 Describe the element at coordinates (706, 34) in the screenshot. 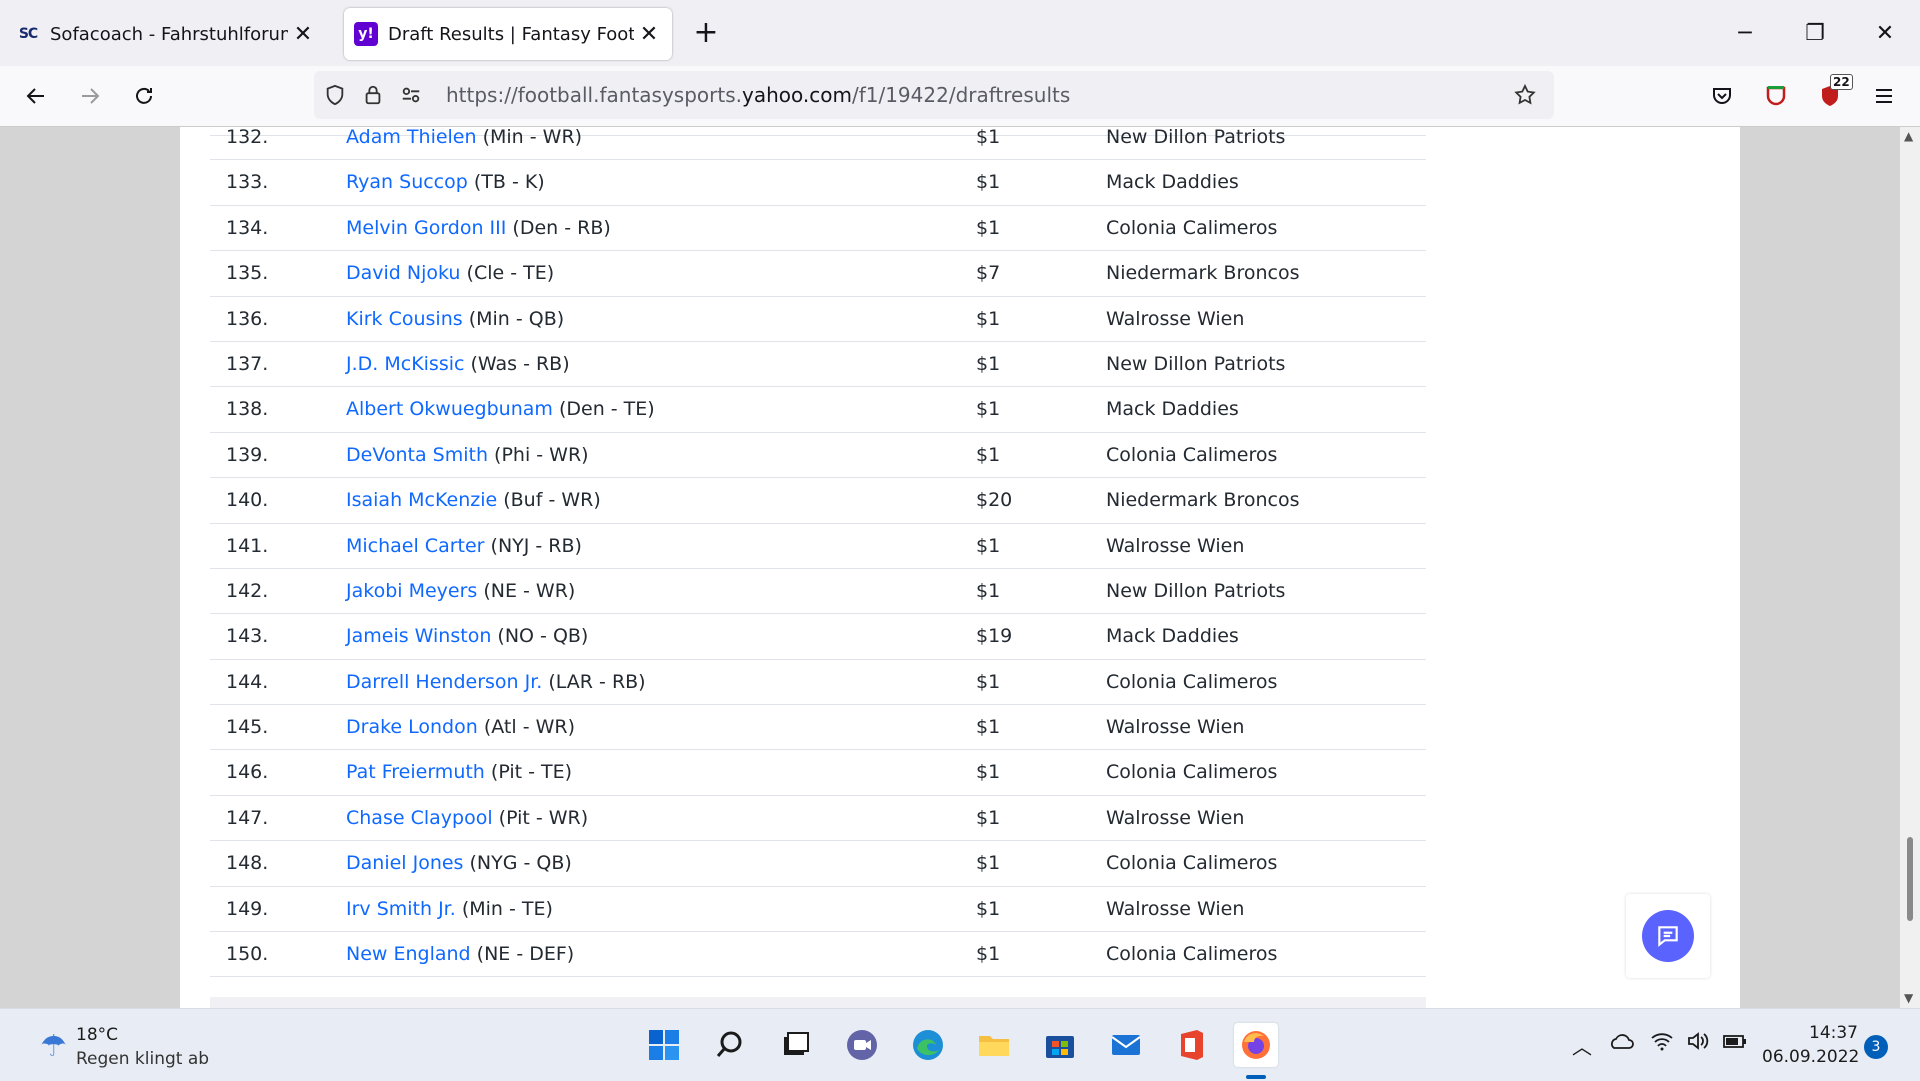

I see `new-tab-button: +` at that location.